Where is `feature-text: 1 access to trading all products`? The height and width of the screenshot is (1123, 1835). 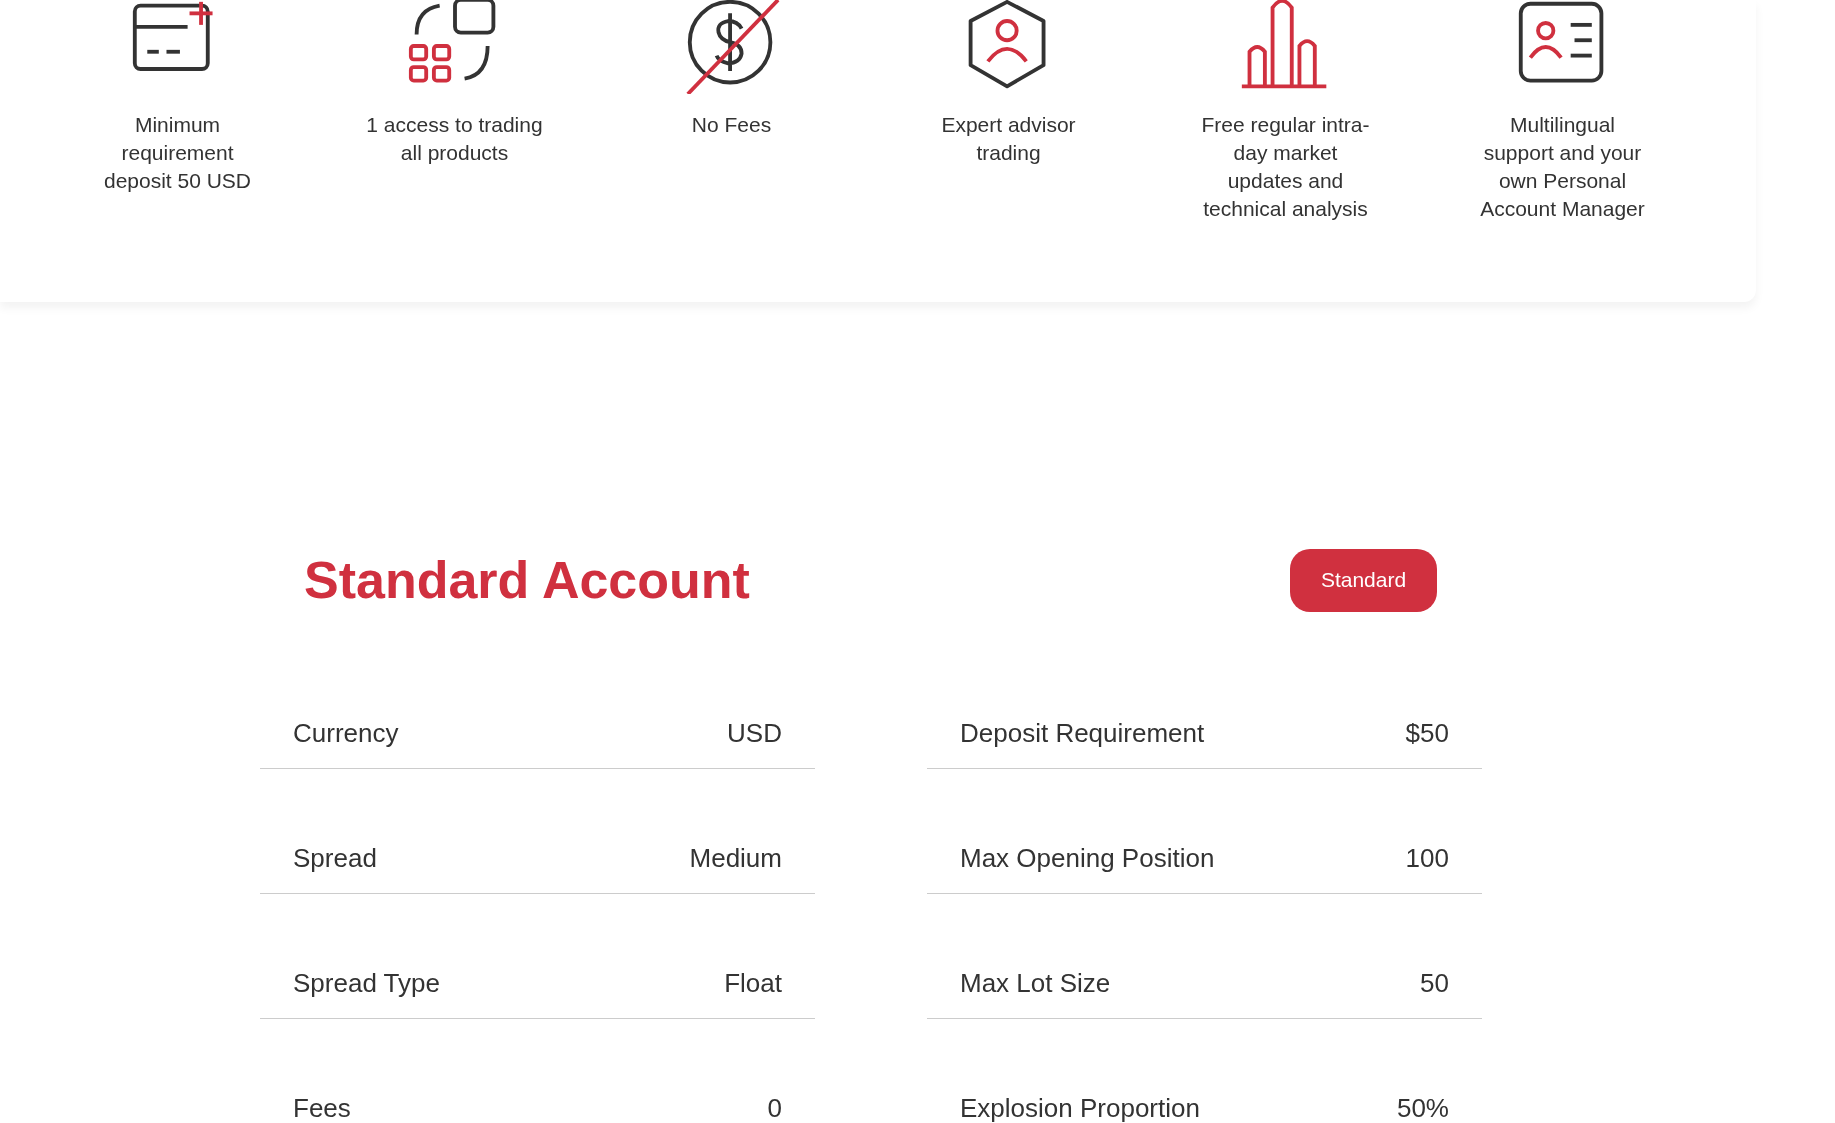
feature-text: 1 access to trading all products is located at coordinates (454, 139).